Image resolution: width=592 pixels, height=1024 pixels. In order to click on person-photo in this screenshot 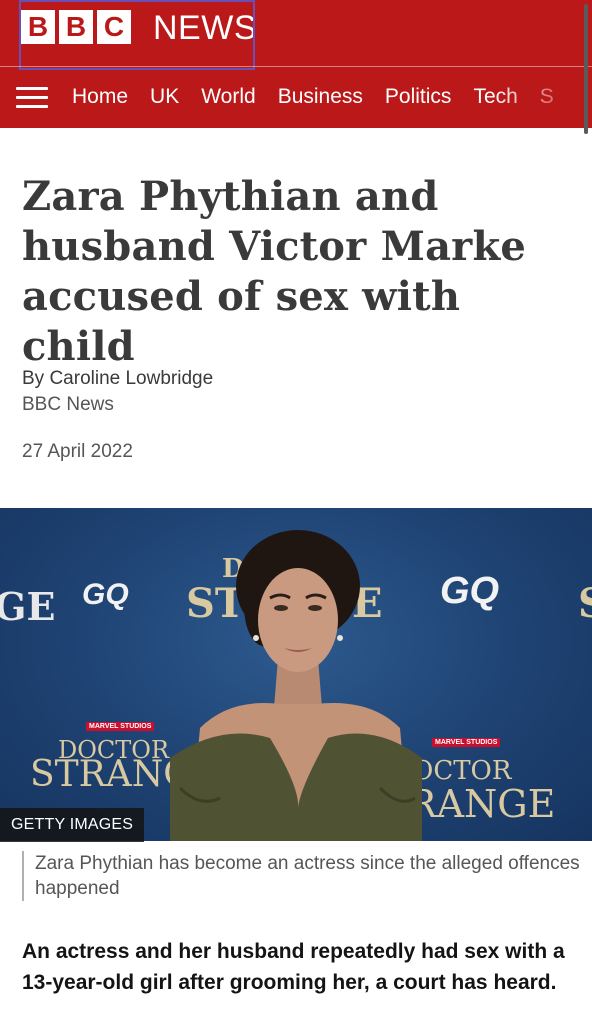, I will do `click(296, 685)`.